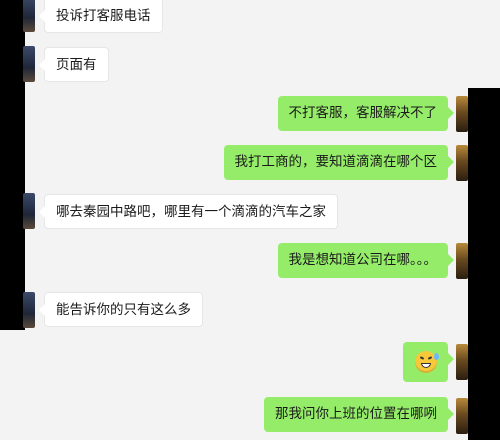 The width and height of the screenshot is (500, 440). I want to click on message-bubble-outgoing, so click(428, 362).